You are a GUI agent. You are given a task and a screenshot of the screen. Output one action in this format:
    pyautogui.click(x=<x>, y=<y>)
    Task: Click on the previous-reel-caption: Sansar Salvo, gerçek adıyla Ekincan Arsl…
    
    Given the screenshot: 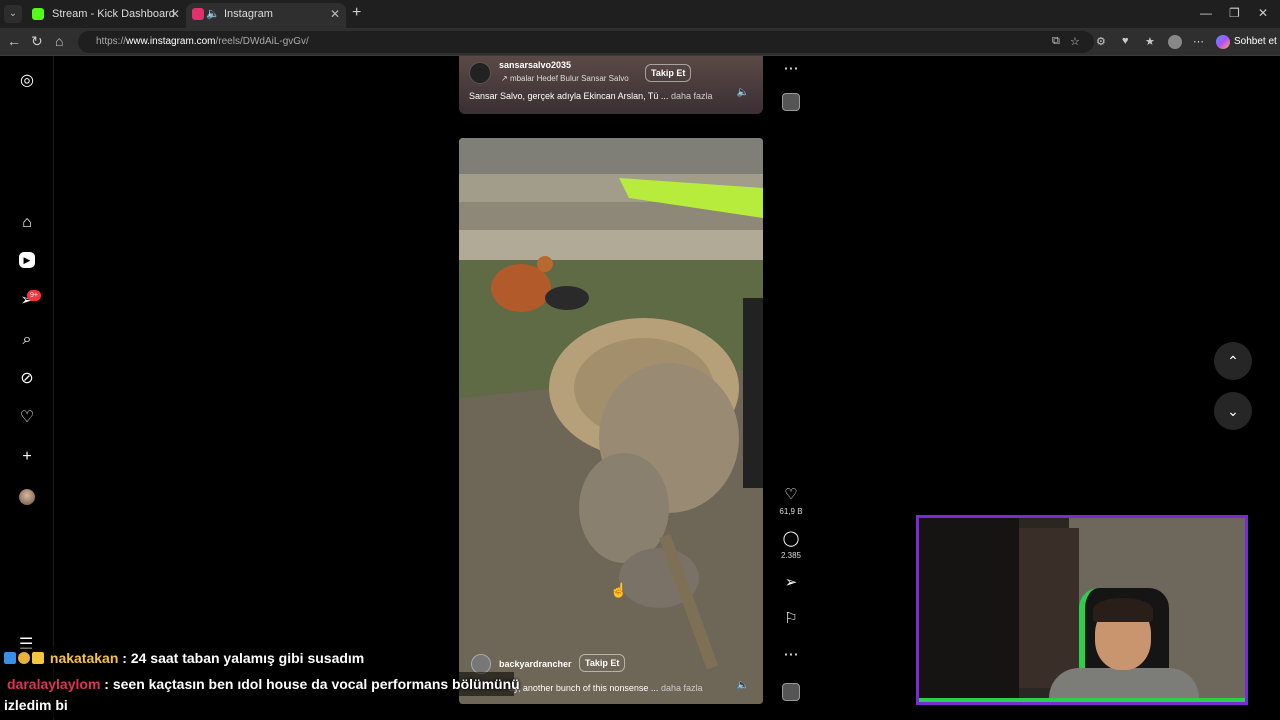 What is the action you would take?
    pyautogui.click(x=591, y=96)
    